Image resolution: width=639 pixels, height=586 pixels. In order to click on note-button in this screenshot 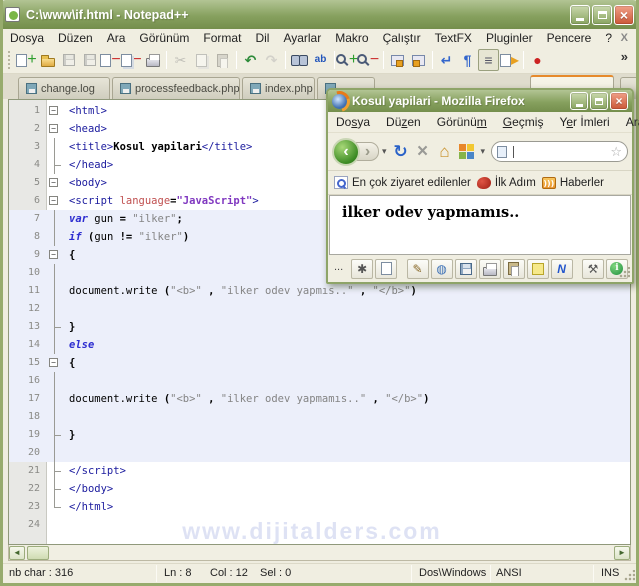, I will do `click(537, 268)`.